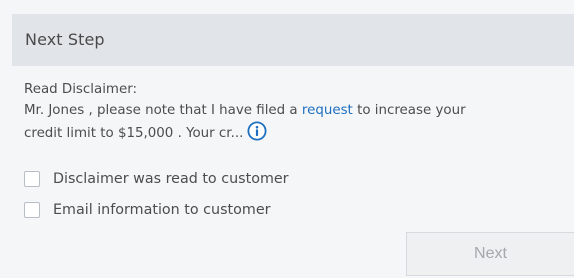  I want to click on checkbox-row-disclaimer-read: Disclaimer was read to customer, so click(156, 179).